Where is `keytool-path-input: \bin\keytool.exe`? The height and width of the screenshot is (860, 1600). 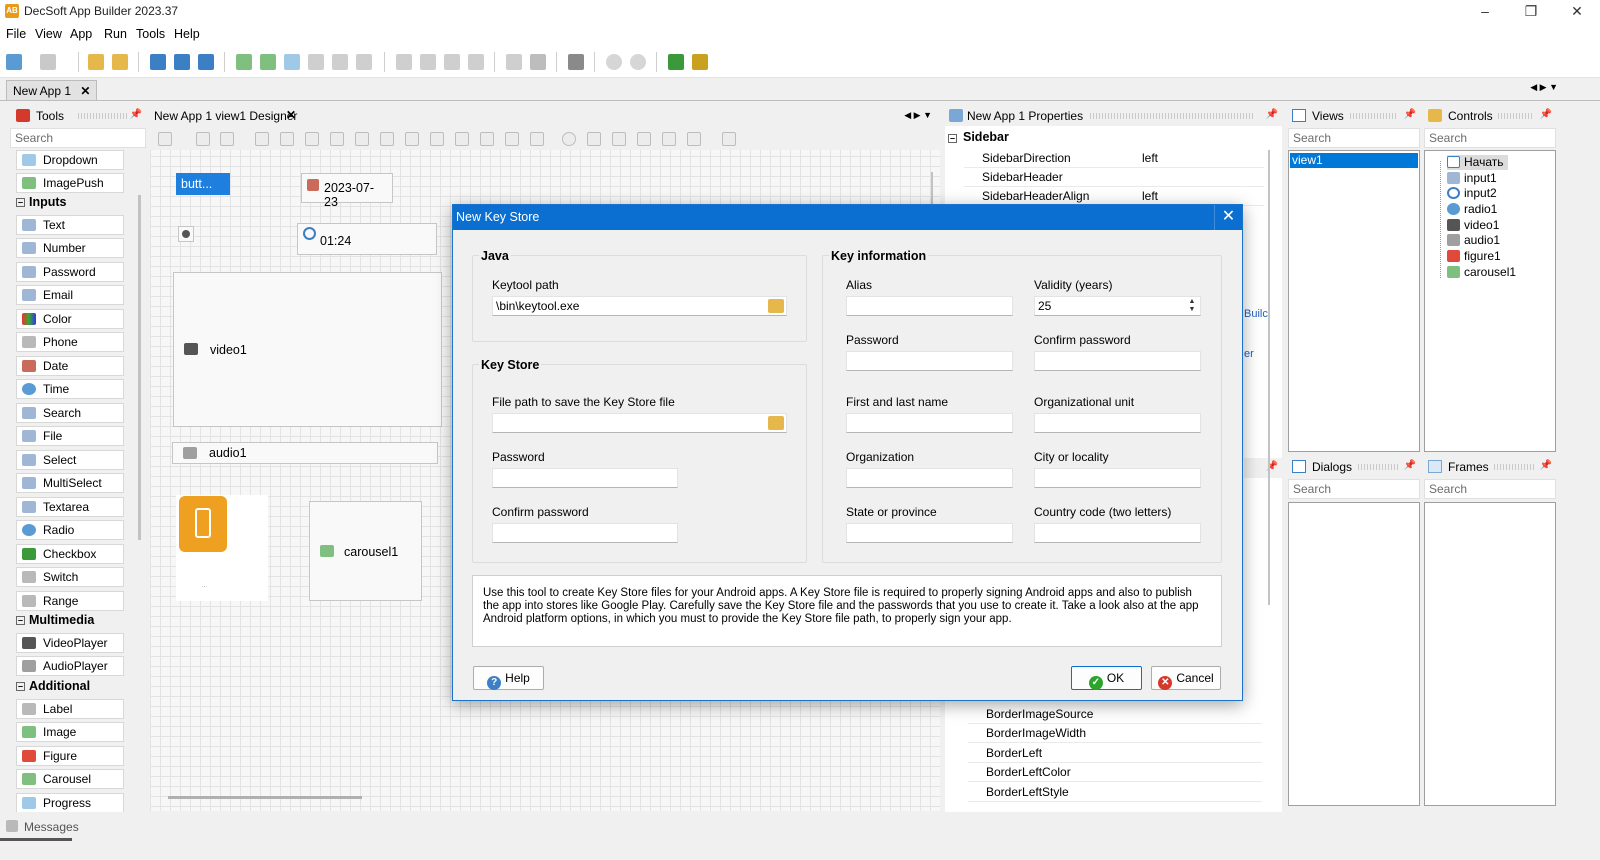 keytool-path-input: \bin\keytool.exe is located at coordinates (639, 306).